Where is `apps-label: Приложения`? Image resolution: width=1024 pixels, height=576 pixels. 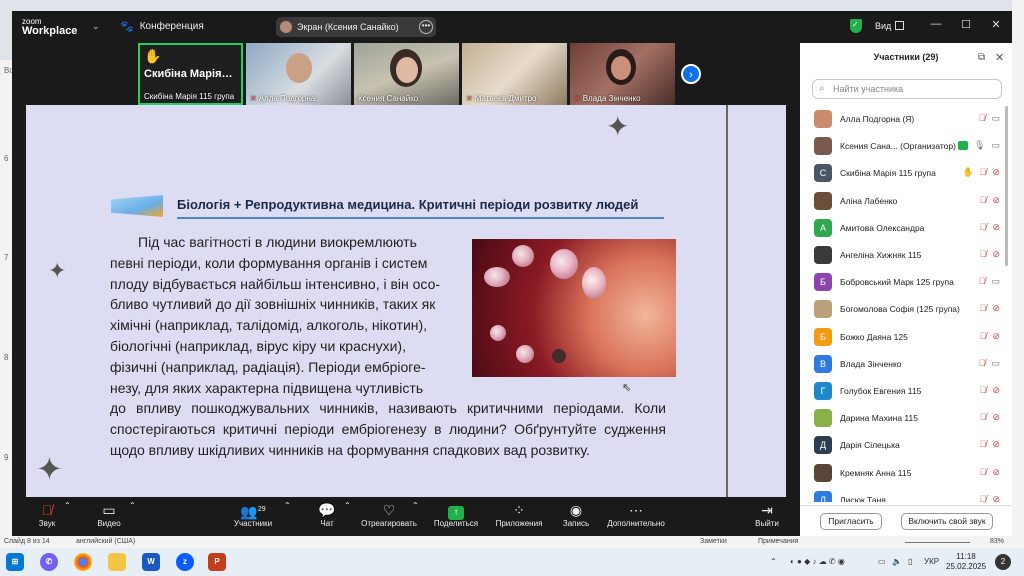
apps-label: Приложения is located at coordinates (519, 523).